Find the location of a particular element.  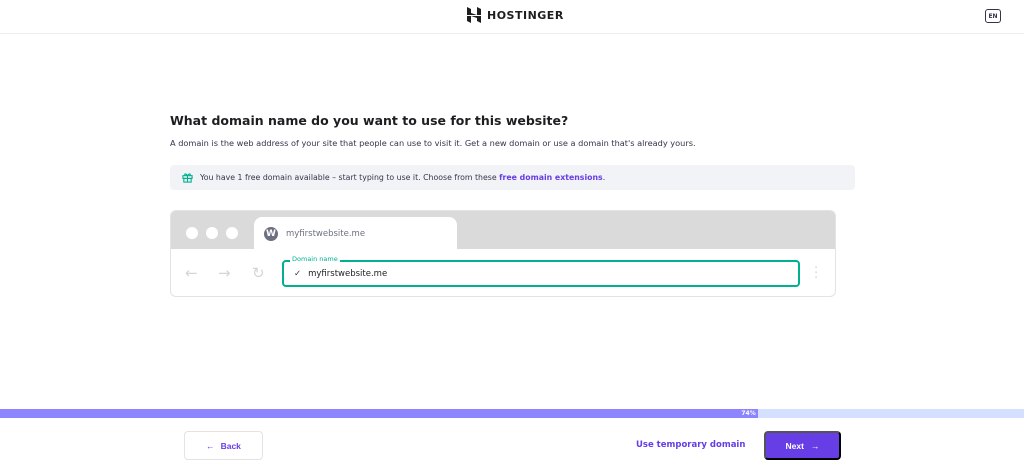

wordpress-icon: W is located at coordinates (271, 233).